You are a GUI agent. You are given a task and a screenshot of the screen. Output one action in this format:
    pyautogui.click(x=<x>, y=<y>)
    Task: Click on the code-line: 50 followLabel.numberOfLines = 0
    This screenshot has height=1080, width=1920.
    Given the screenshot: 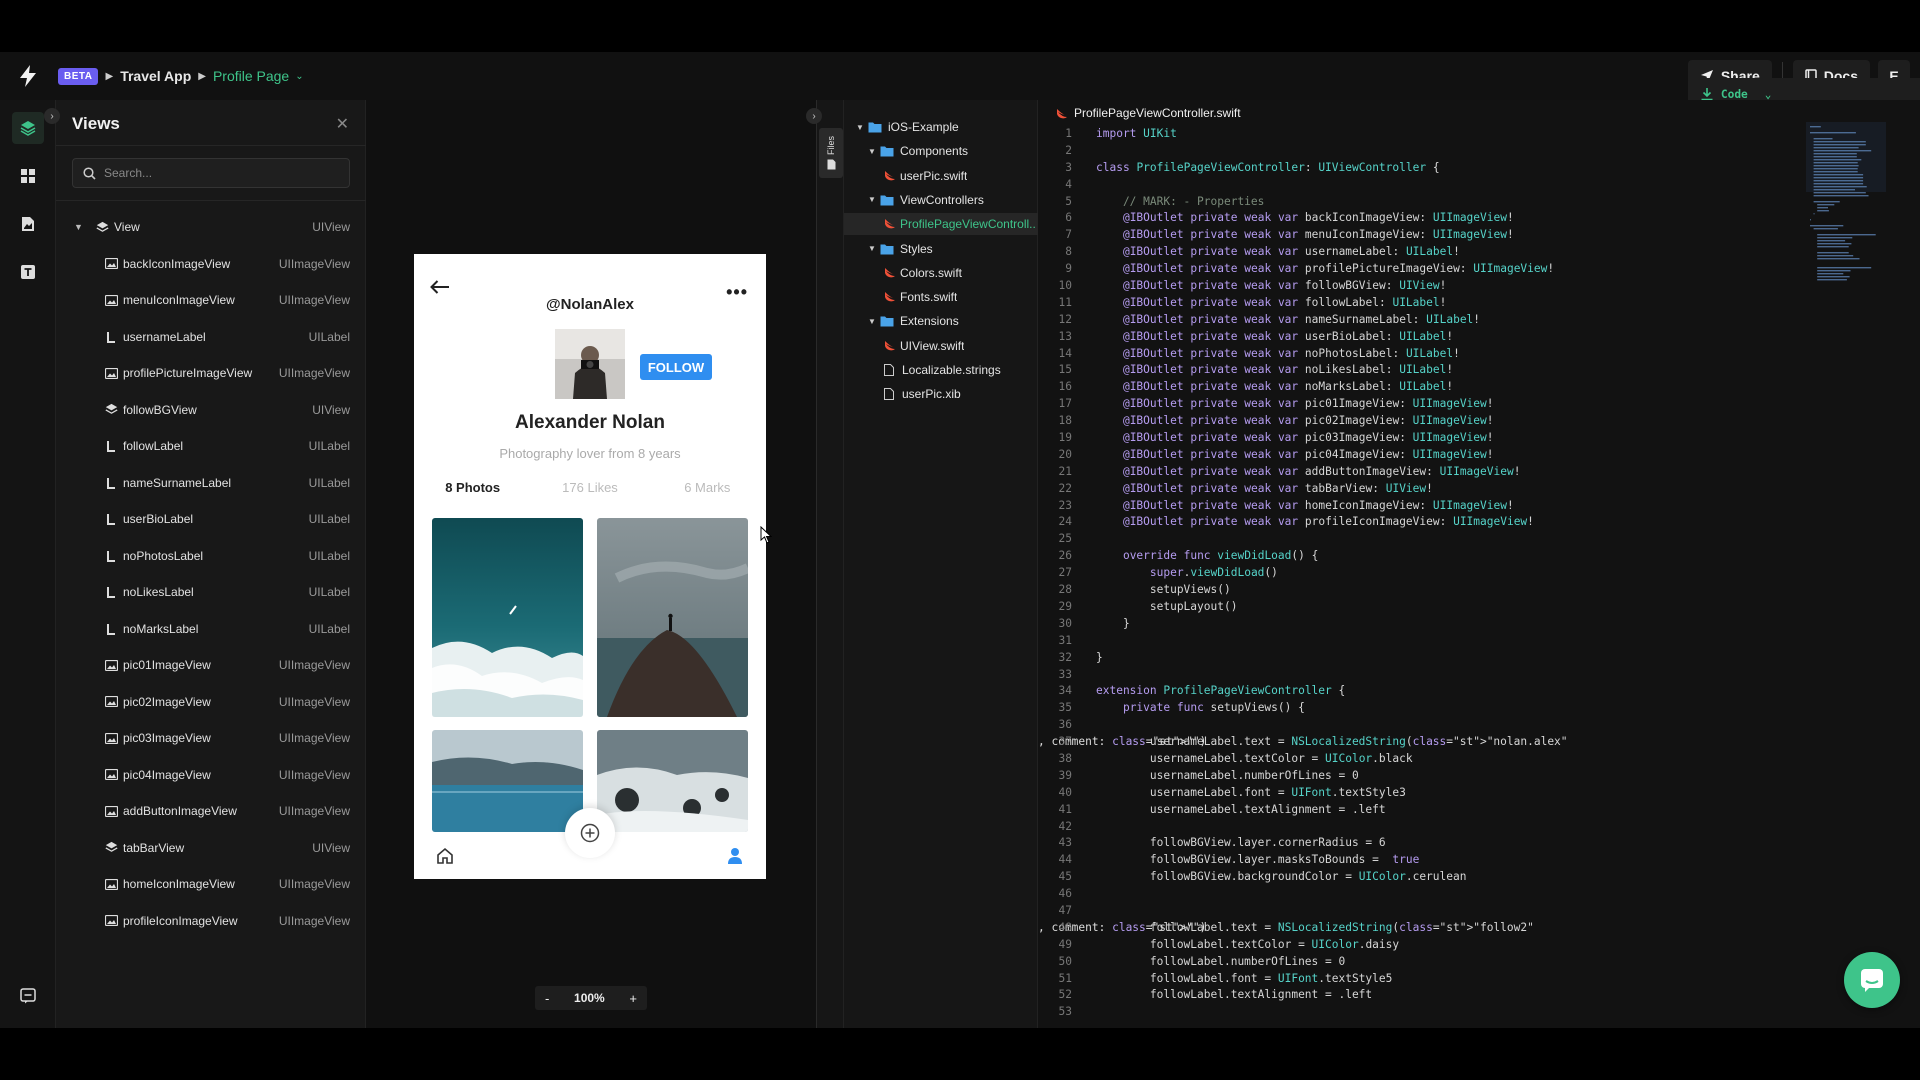 What is the action you would take?
    pyautogui.click(x=1418, y=962)
    